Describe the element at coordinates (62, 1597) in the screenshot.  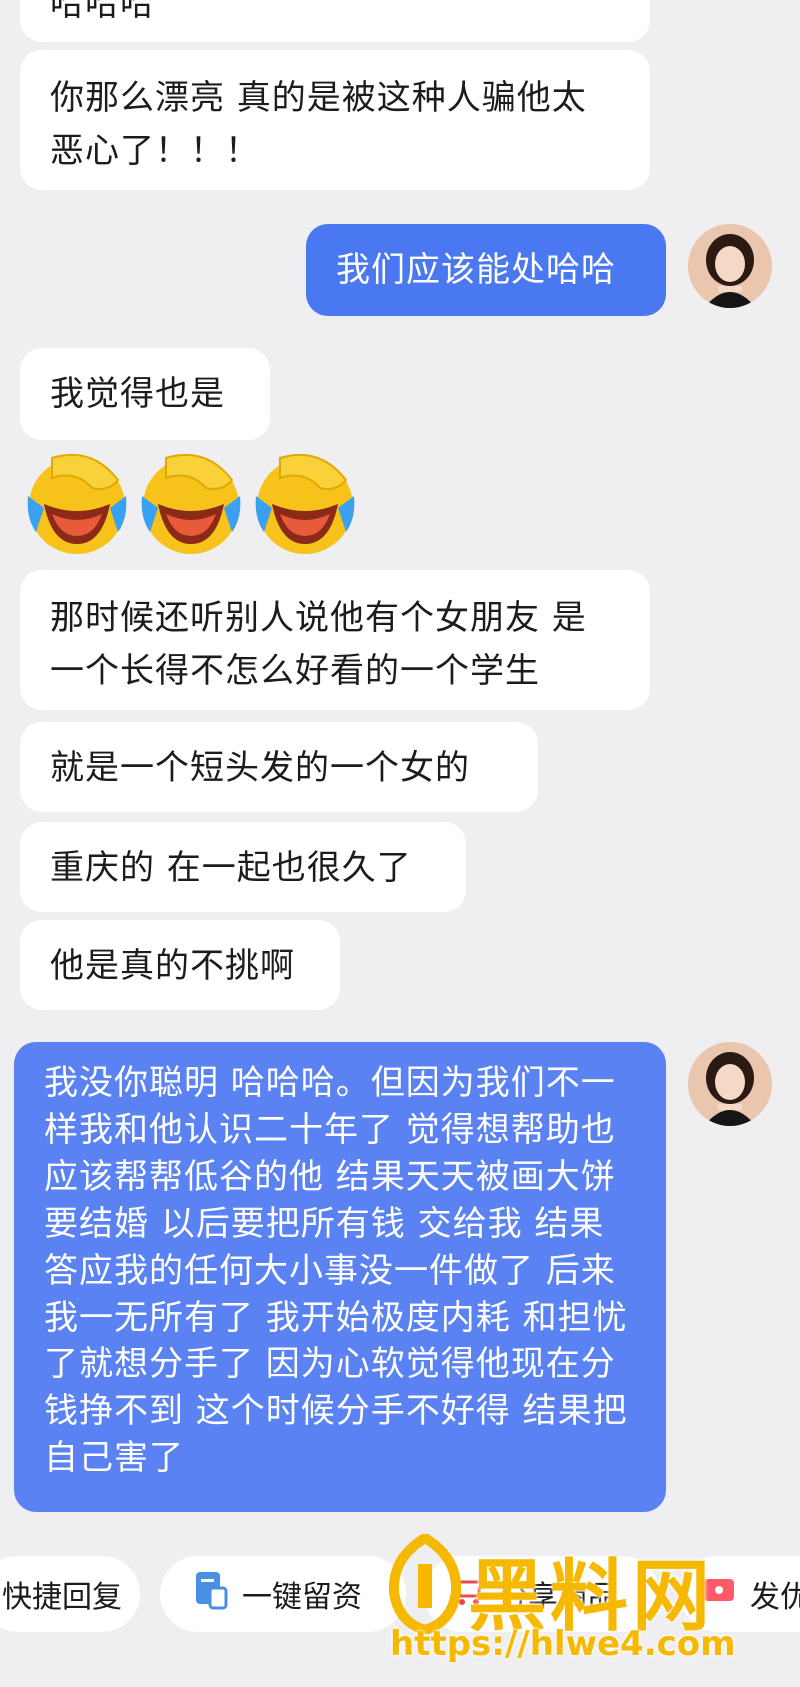
I see `quick-reply-label: 快捷回复` at that location.